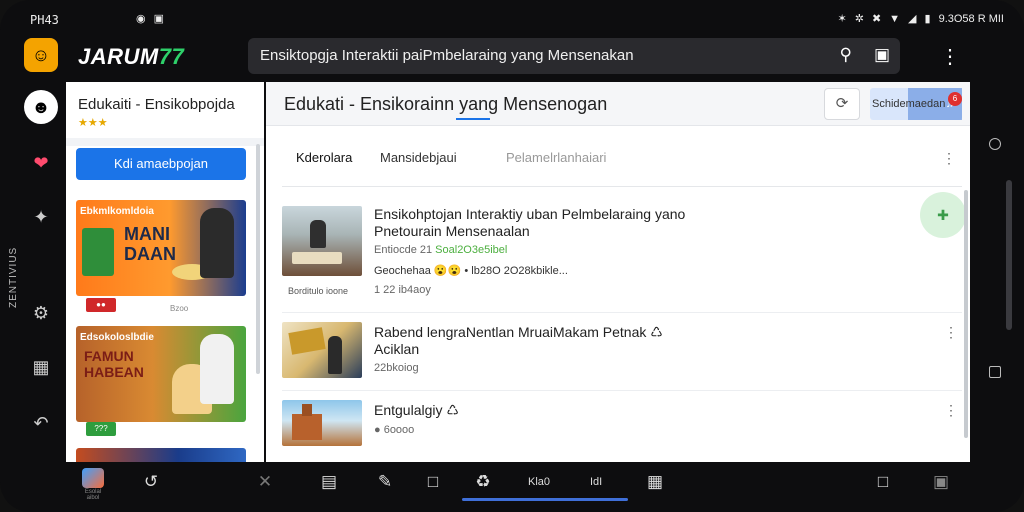 Image resolution: width=1024 pixels, height=512 pixels. What do you see at coordinates (966, 314) in the screenshot?
I see `main-scrollbar` at bounding box center [966, 314].